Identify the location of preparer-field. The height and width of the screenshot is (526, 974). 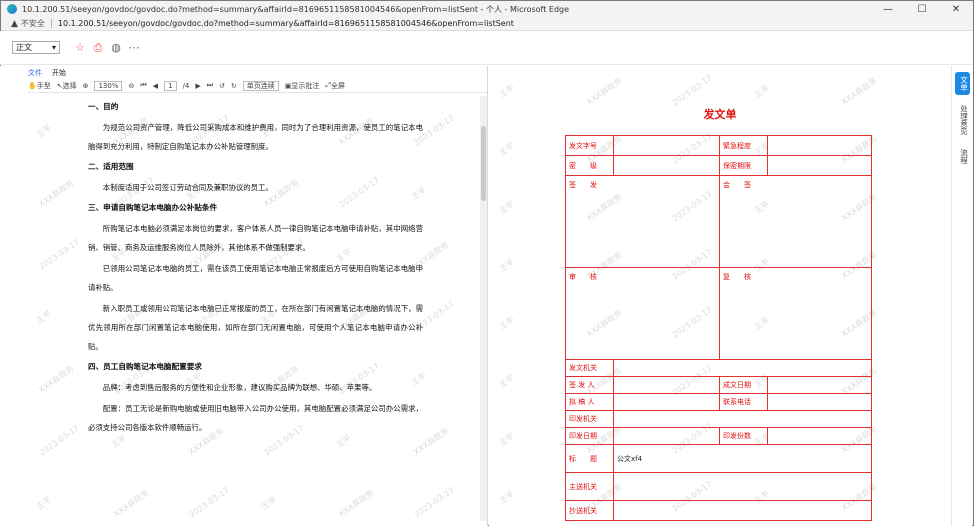
(666, 402).